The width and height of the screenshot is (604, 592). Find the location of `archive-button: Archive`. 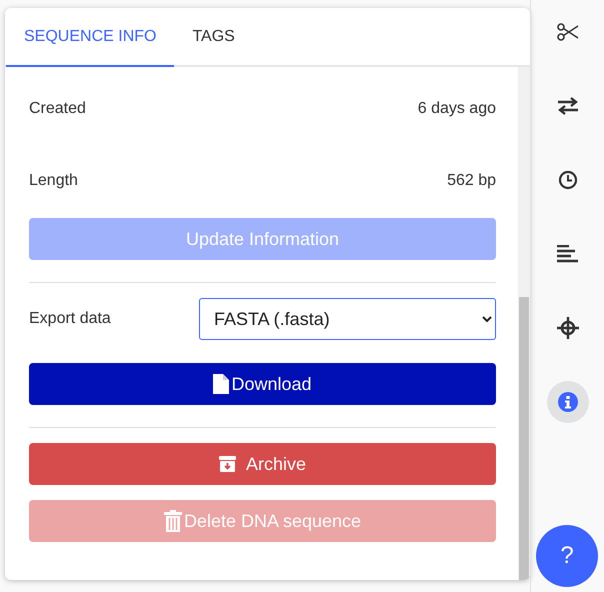

archive-button: Archive is located at coordinates (262, 464).